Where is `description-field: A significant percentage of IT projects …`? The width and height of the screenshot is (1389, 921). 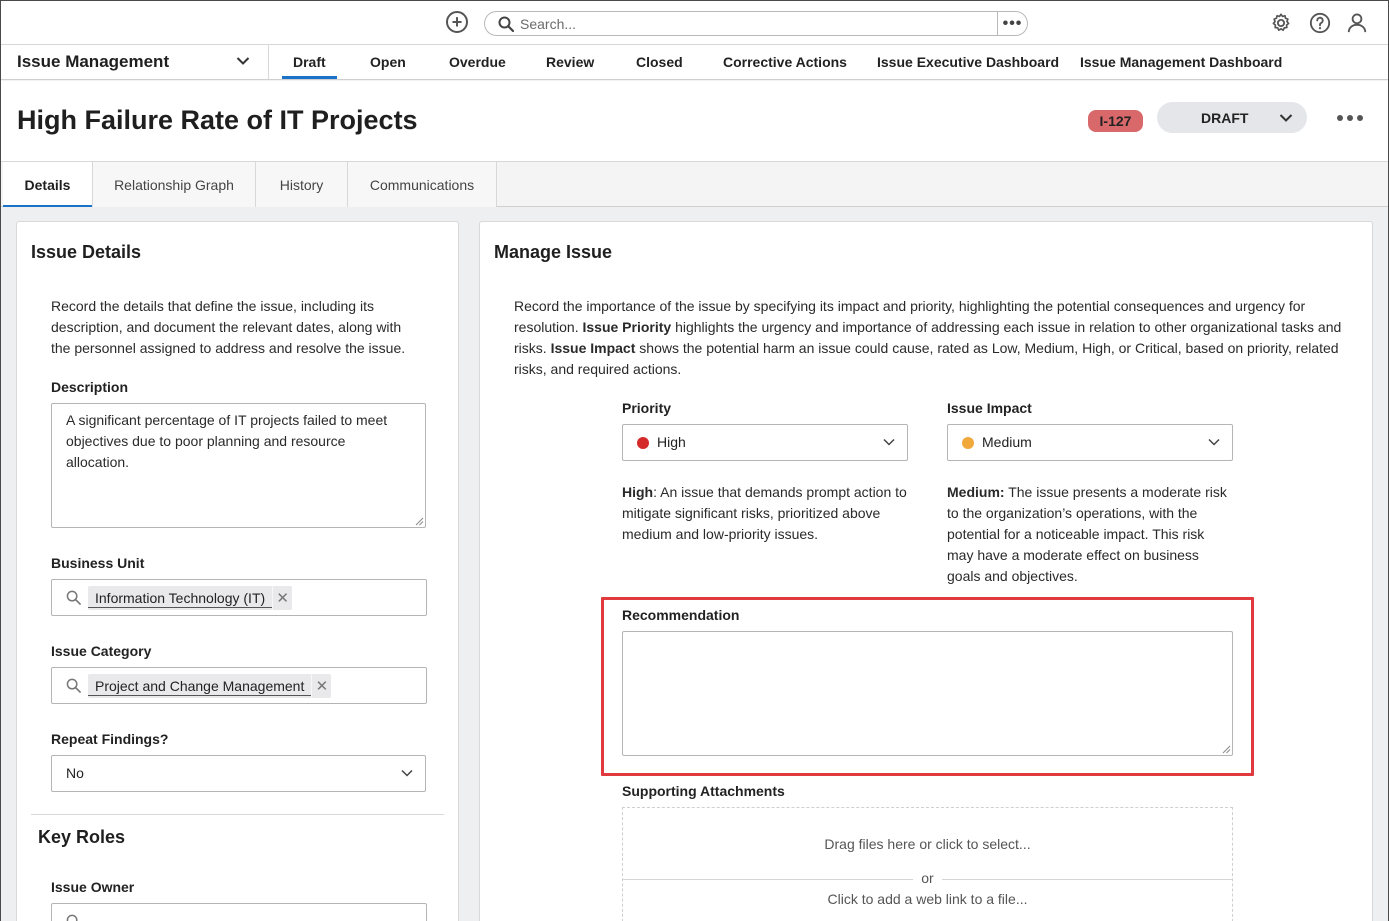
description-field: A significant percentage of IT projects … is located at coordinates (238, 465).